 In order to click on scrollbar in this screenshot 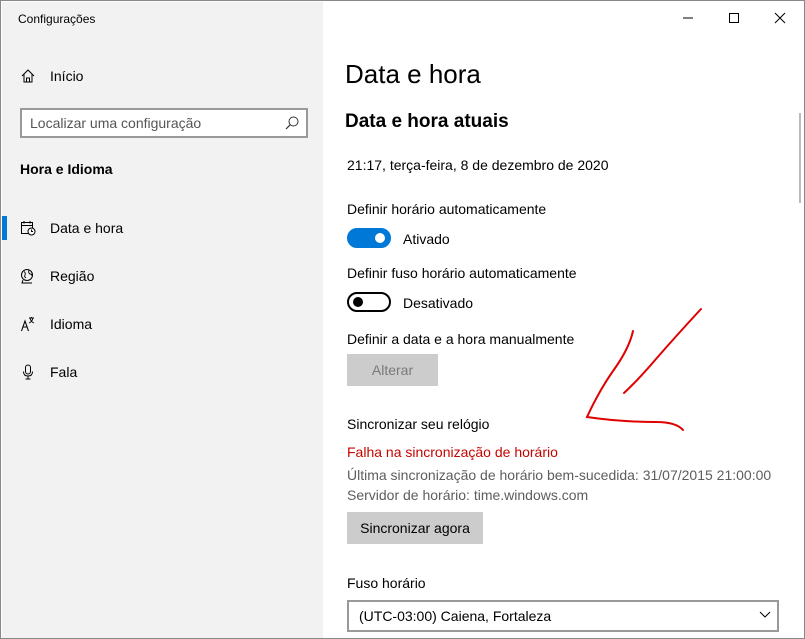, I will do `click(800, 158)`.